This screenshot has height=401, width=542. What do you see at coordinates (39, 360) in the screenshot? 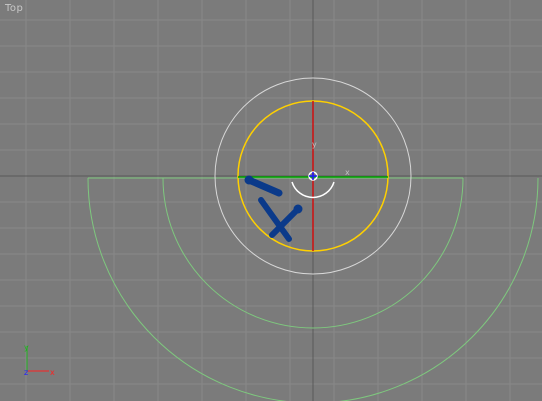
I see `view-axis-tripod: y z x` at bounding box center [39, 360].